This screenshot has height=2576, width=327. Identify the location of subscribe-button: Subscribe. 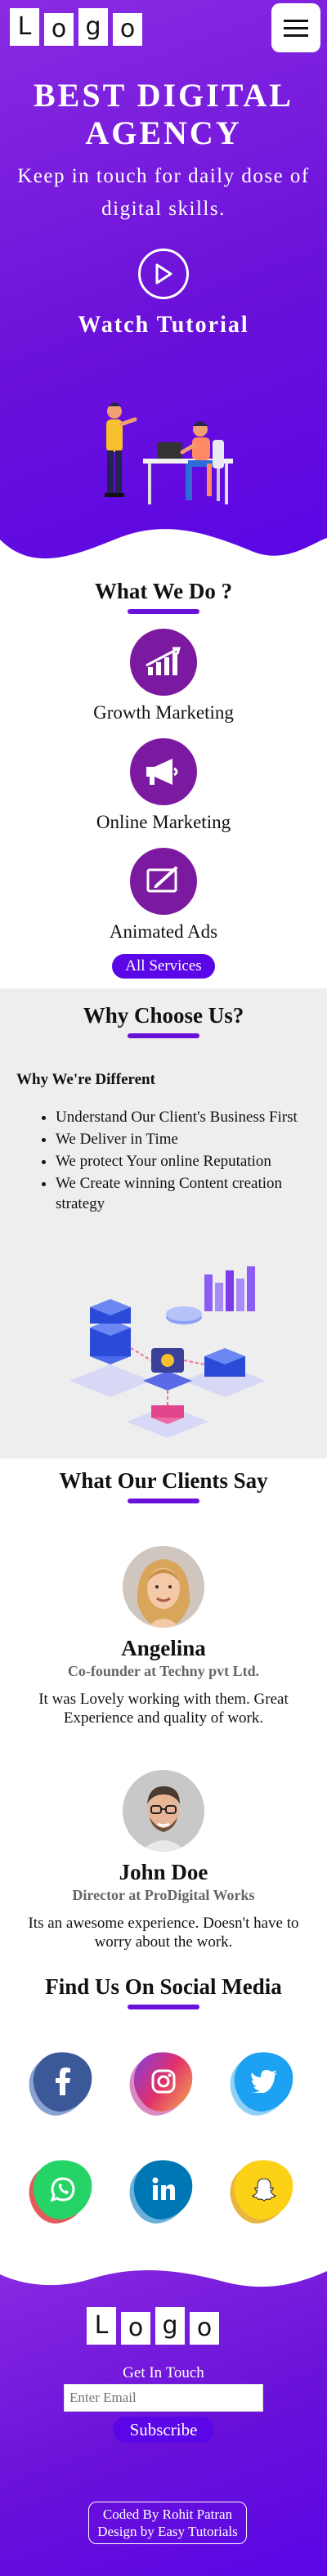
(163, 2430).